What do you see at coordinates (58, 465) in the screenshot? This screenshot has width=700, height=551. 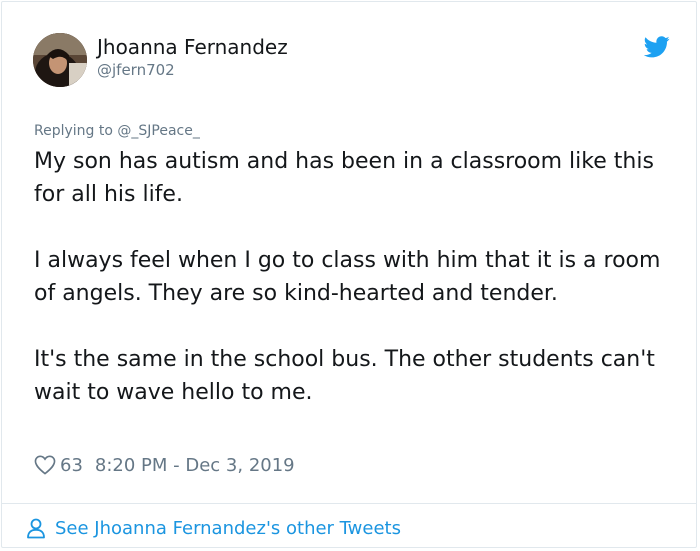 I see `like-button: 63` at bounding box center [58, 465].